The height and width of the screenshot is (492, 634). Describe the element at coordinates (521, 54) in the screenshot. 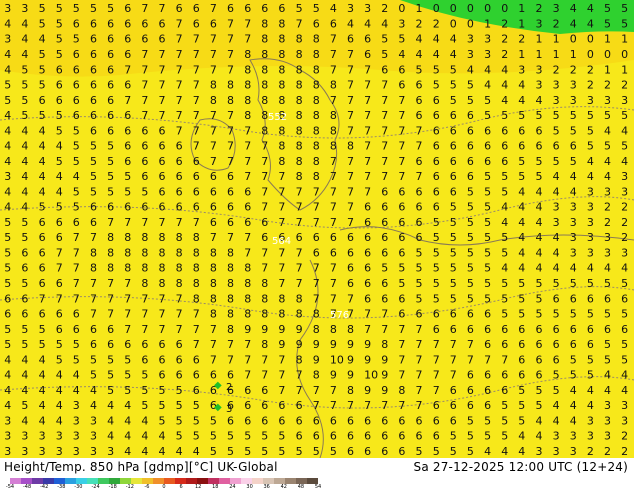

I see `temp-value: 1` at that location.